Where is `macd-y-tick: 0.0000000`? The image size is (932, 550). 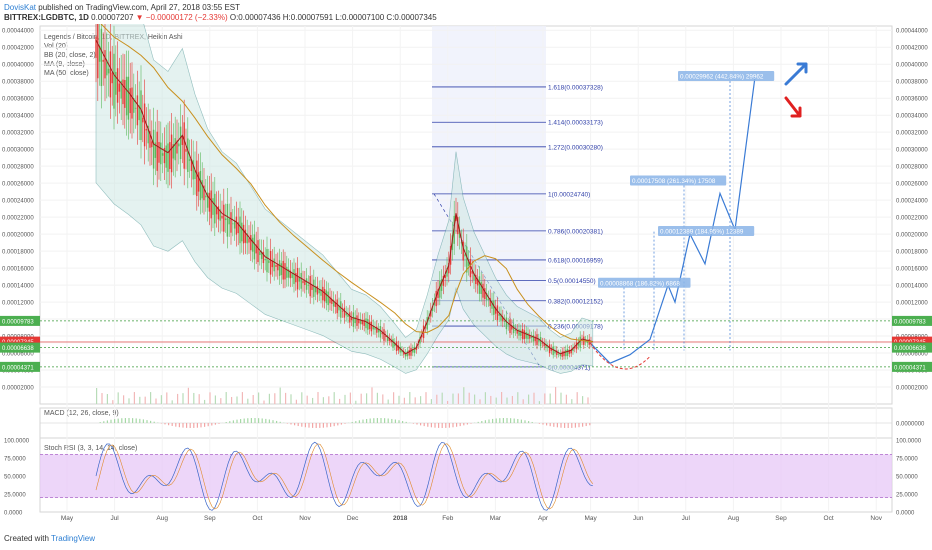 macd-y-tick: 0.0000000 is located at coordinates (910, 425).